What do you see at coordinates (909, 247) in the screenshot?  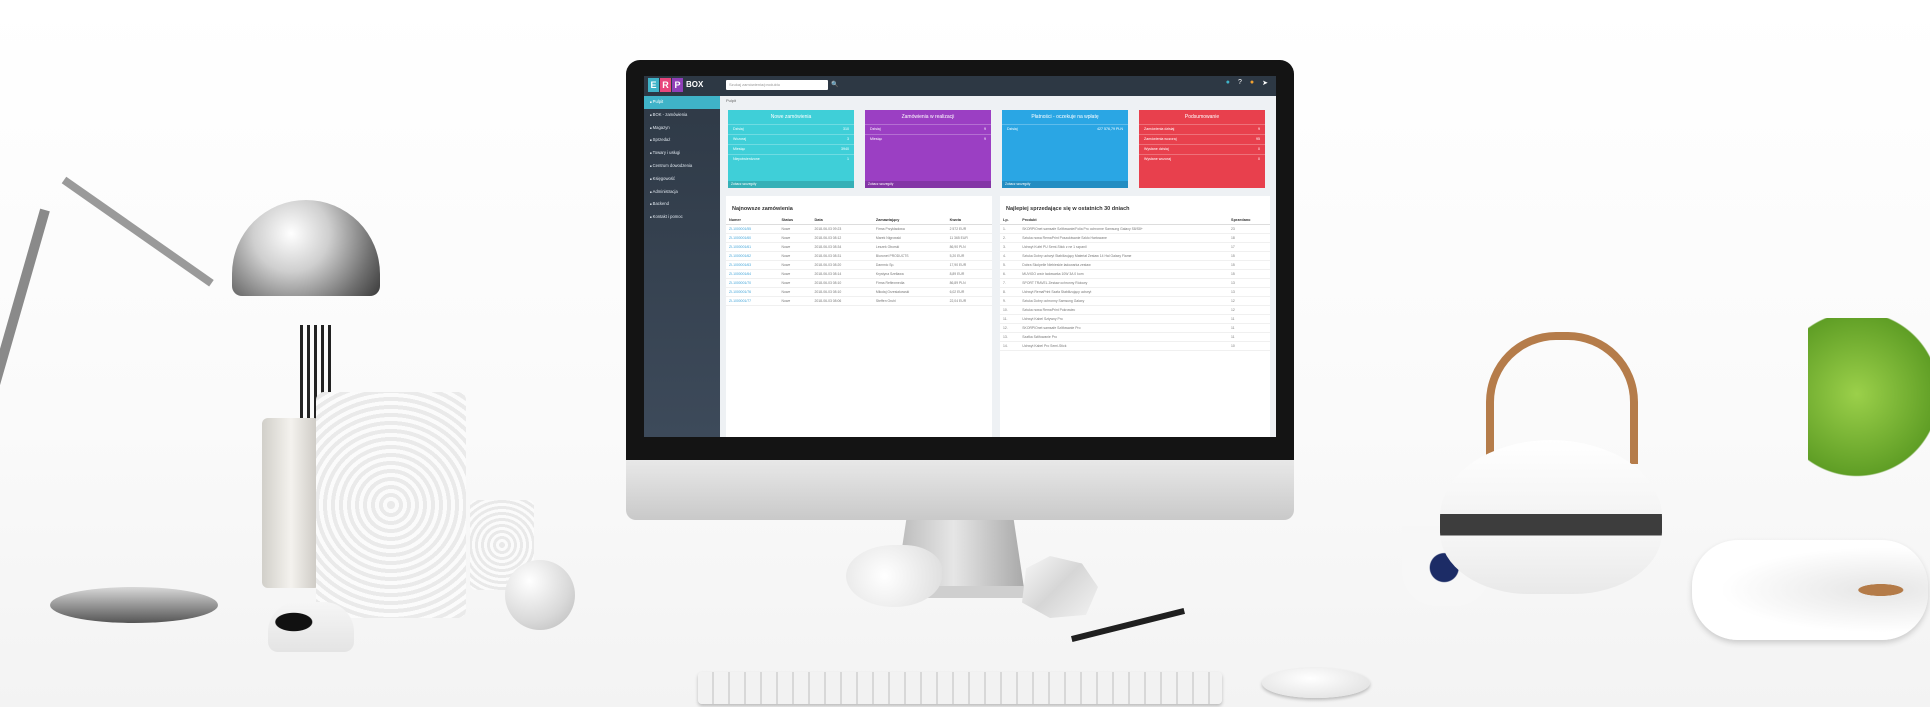 I see `table-cell: Leszek Oborski` at bounding box center [909, 247].